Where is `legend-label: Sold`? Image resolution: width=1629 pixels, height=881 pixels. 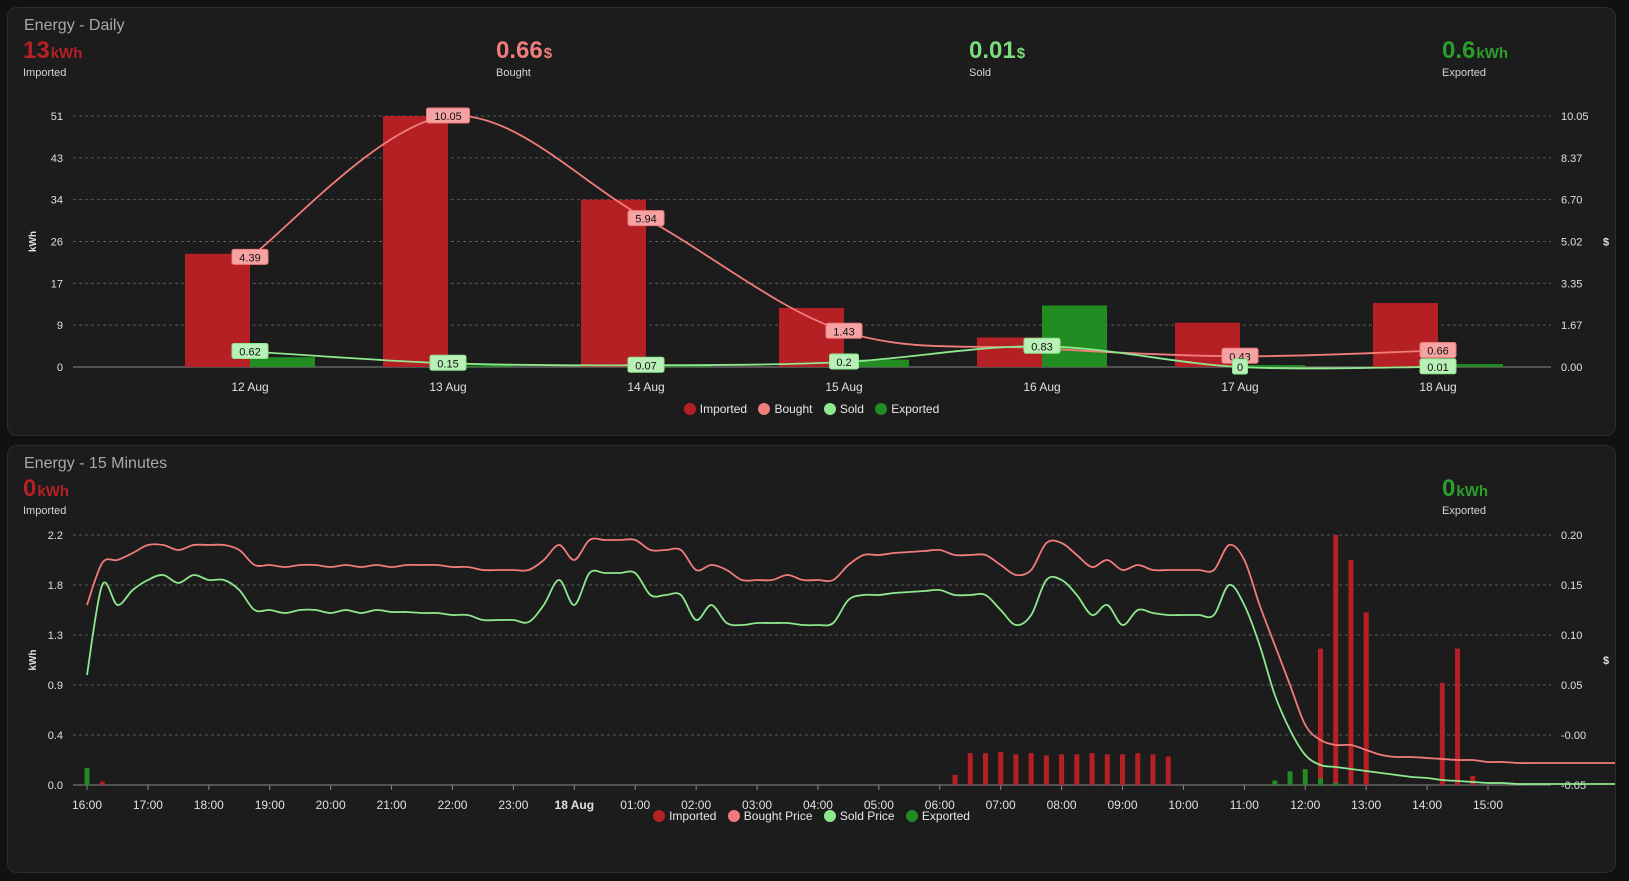 legend-label: Sold is located at coordinates (851, 409).